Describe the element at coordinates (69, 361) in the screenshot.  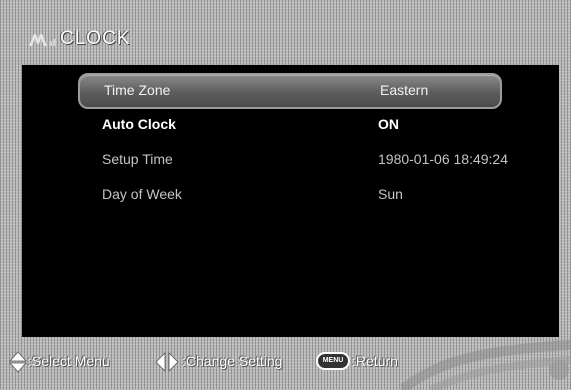
I see `select-menu-hint: :Select Menu` at that location.